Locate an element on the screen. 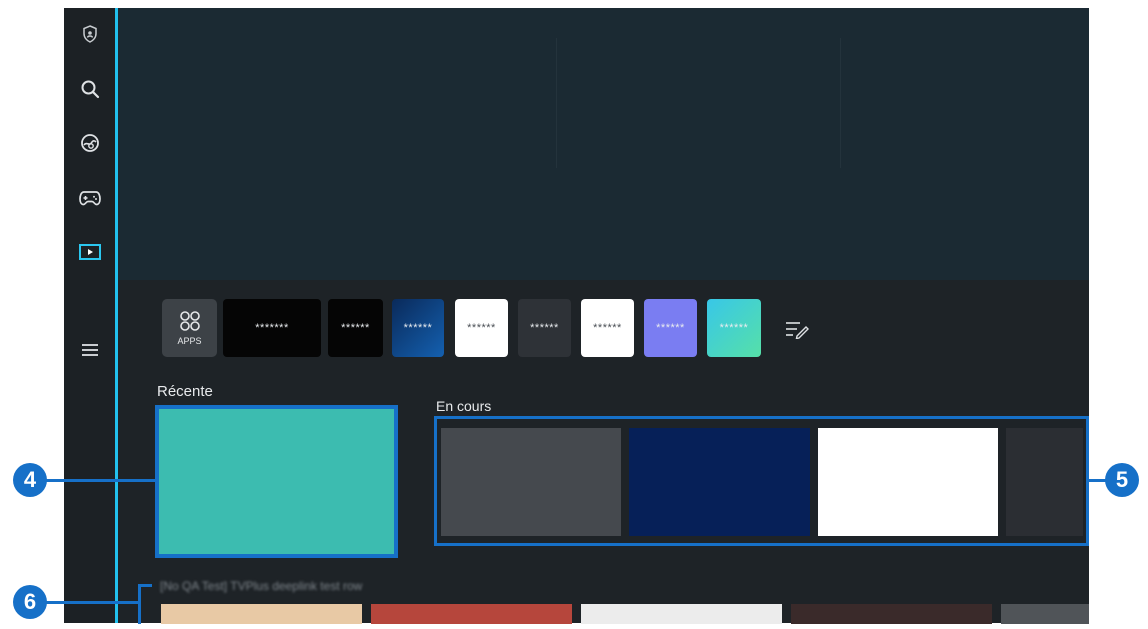 The image size is (1148, 629). content-row-title: [No QA Test] TVPlus deeplink test row is located at coordinates (261, 586).